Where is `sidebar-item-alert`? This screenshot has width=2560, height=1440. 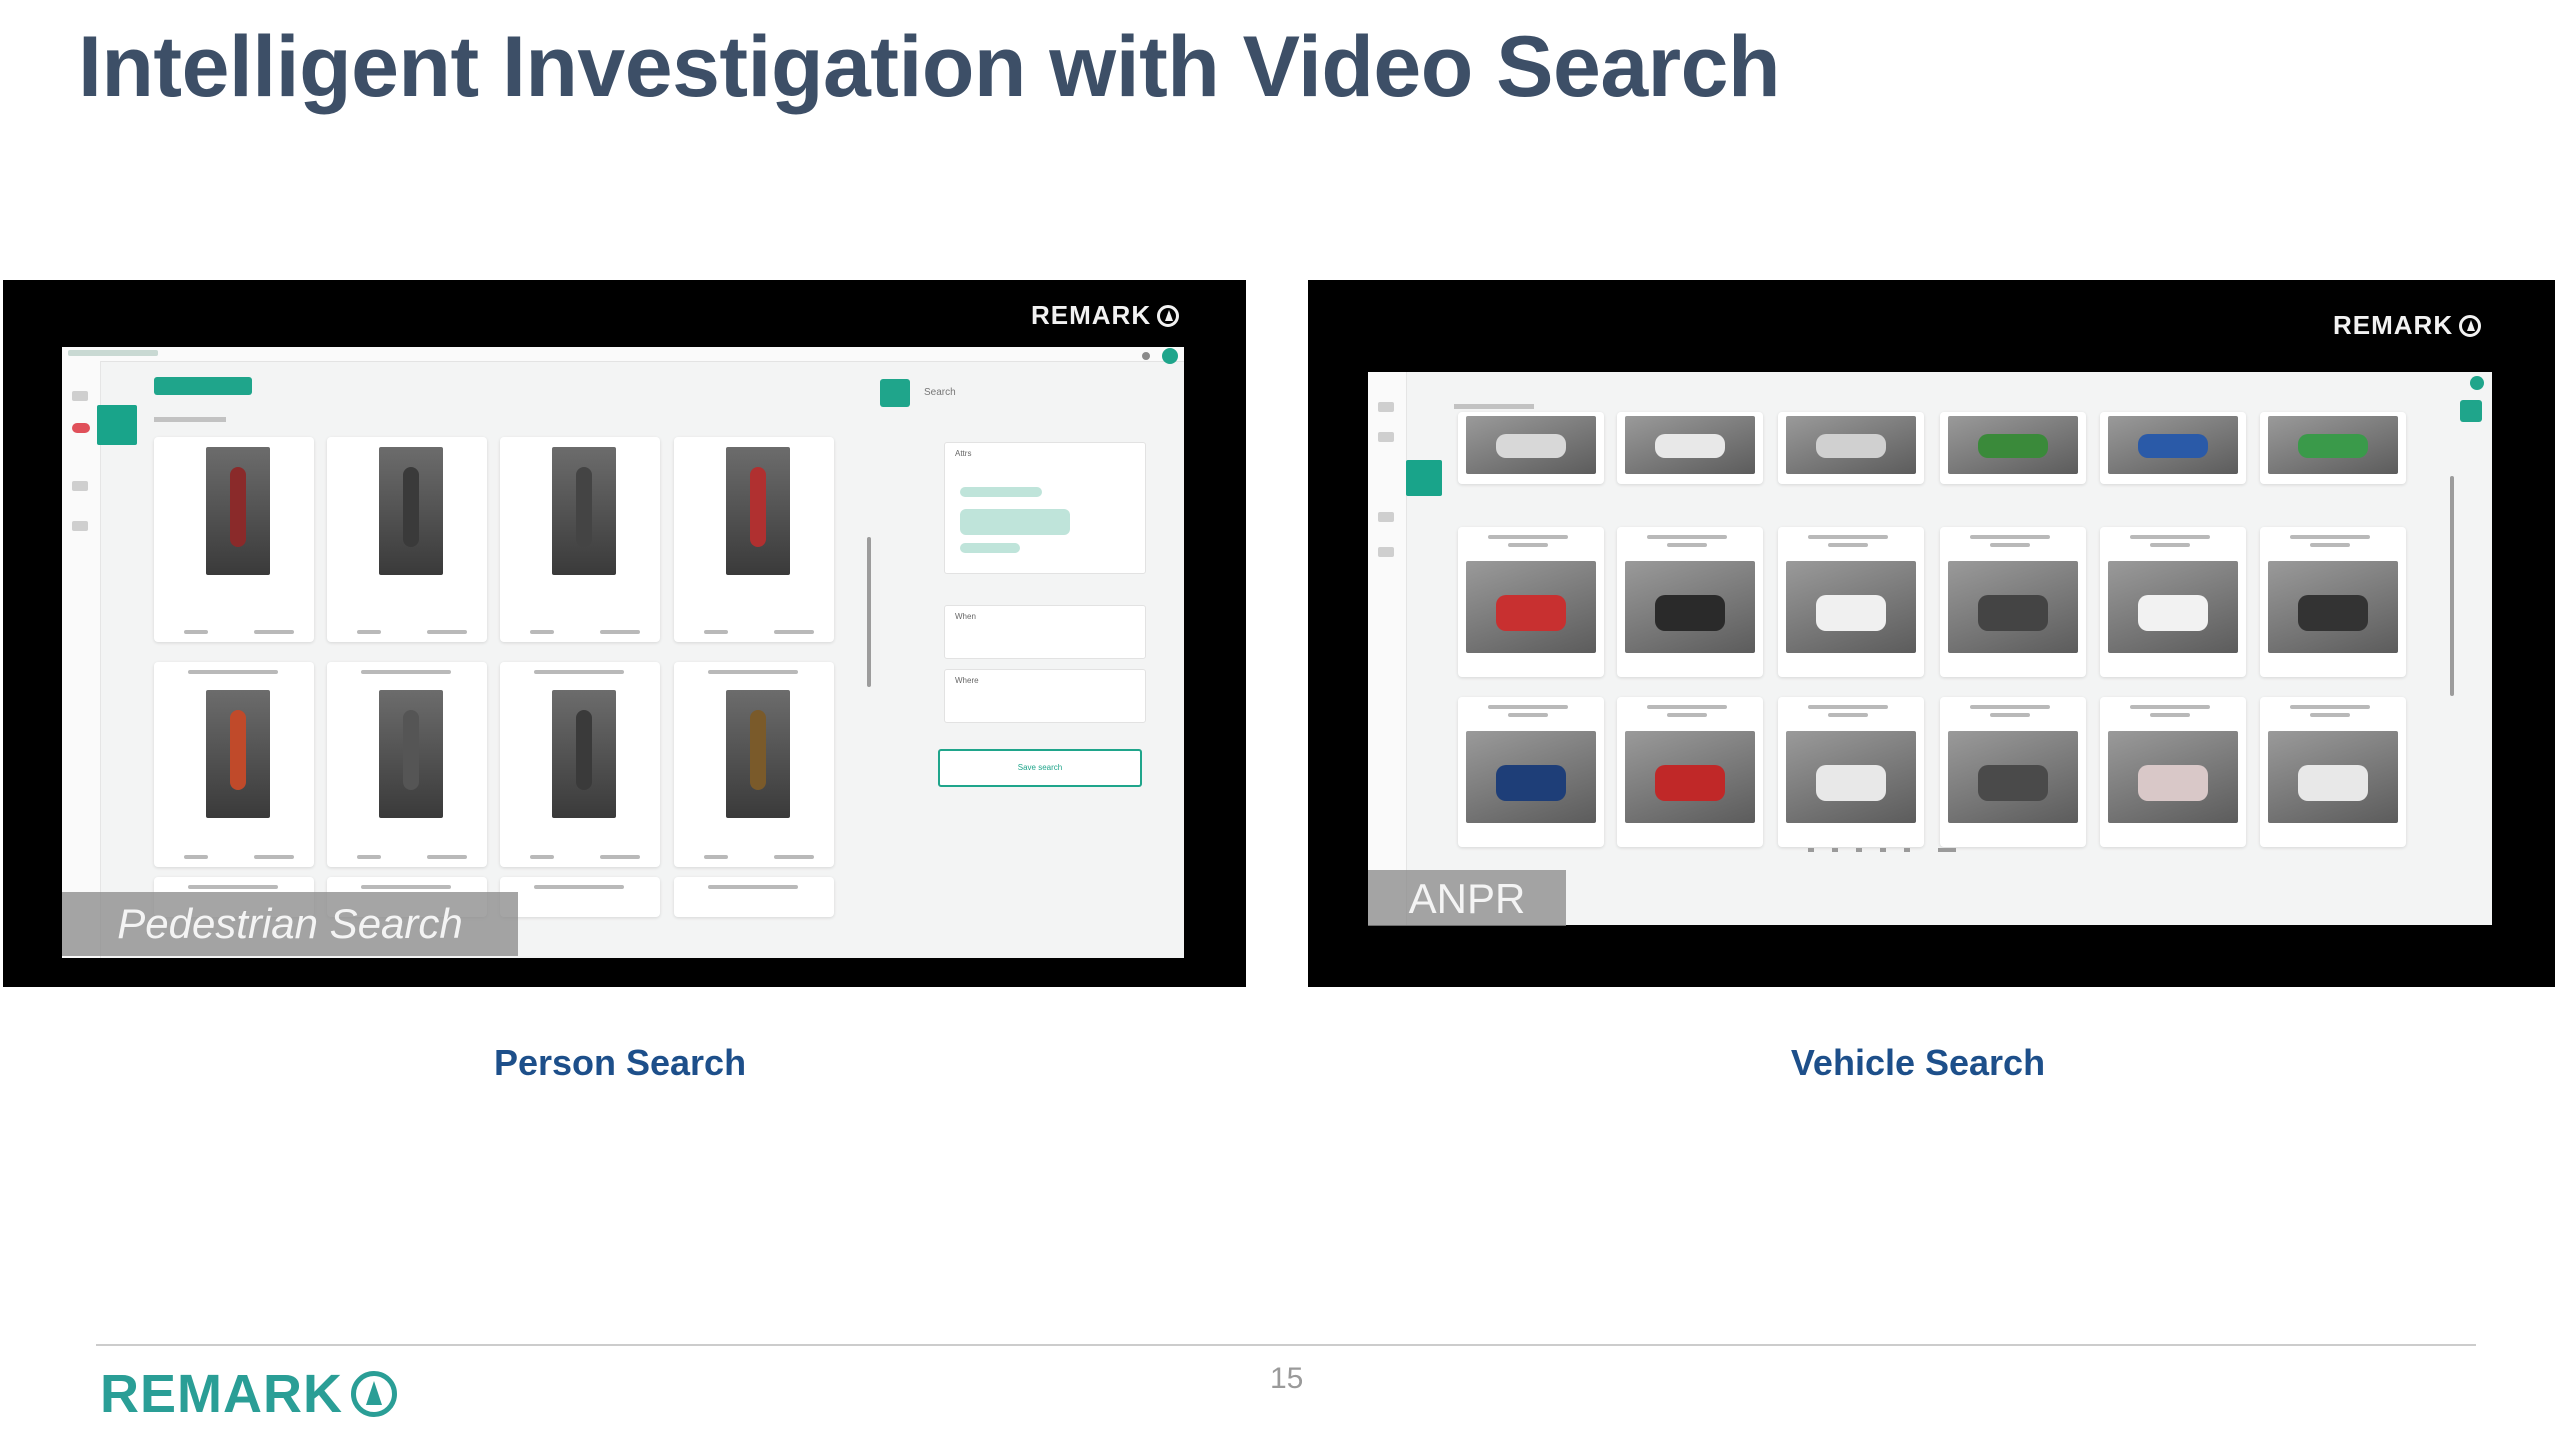
sidebar-item-alert is located at coordinates (81, 428).